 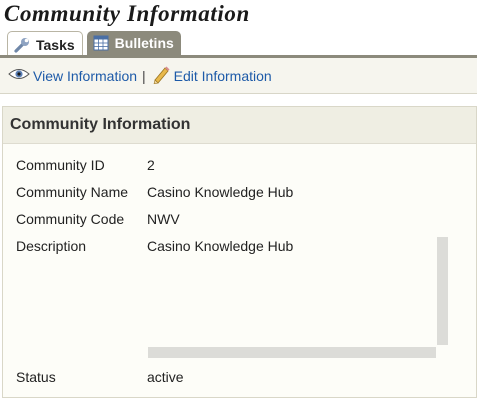 I want to click on wrench-icon, so click(x=22, y=45).